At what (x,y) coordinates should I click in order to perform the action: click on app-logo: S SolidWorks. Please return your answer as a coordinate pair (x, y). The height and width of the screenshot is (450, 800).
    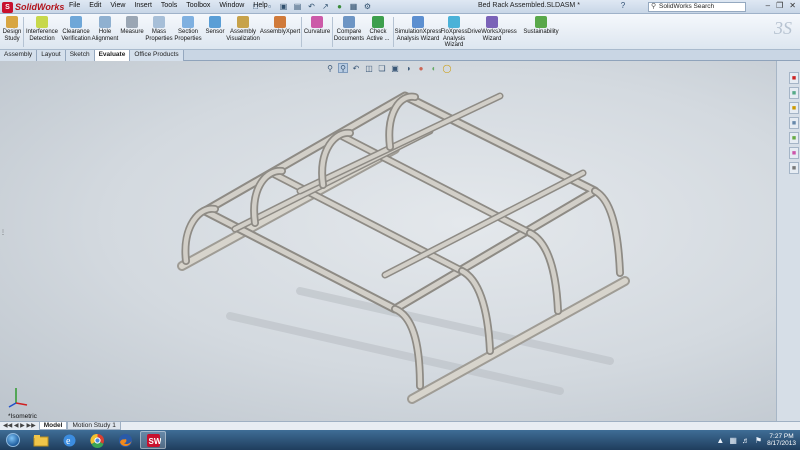
    Looking at the image, I should click on (33, 7).